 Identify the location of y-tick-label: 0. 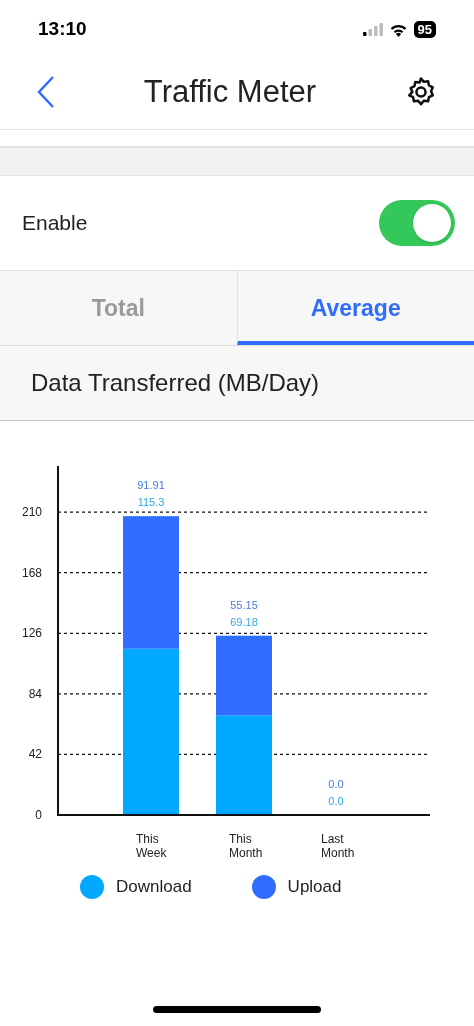
(38, 815).